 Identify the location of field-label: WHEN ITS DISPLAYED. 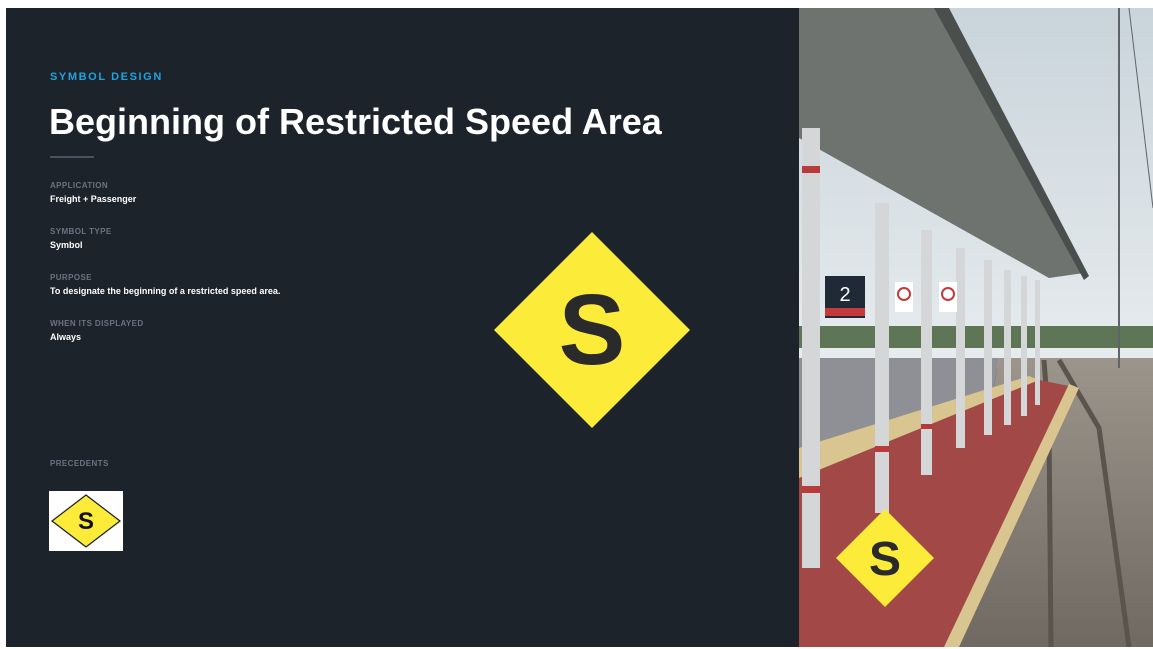
(97, 323).